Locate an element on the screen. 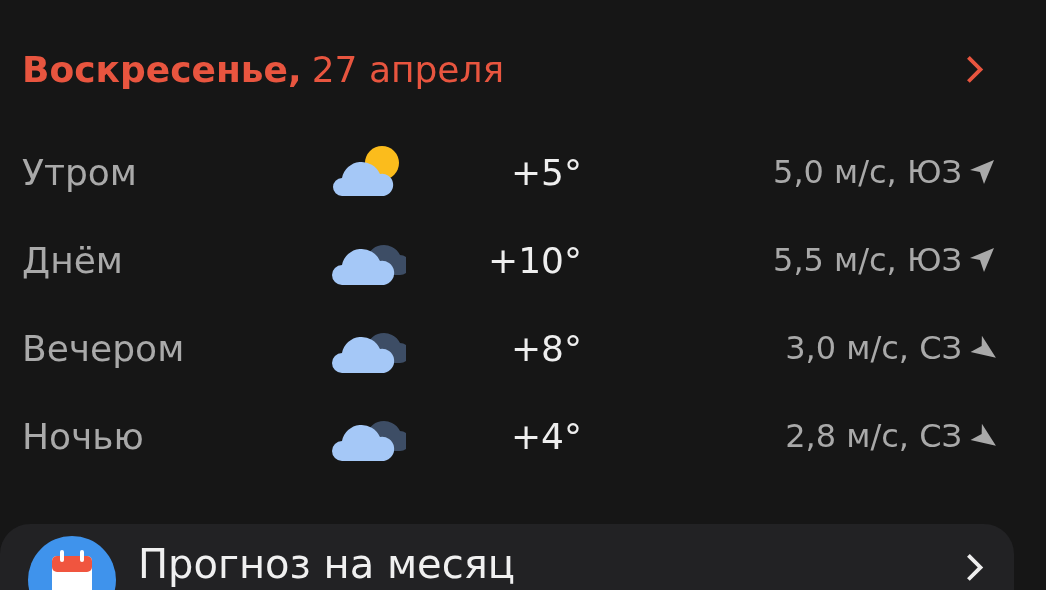 The image size is (1046, 590). month-forecast-card: Прогноз на месяц is located at coordinates (507, 557).